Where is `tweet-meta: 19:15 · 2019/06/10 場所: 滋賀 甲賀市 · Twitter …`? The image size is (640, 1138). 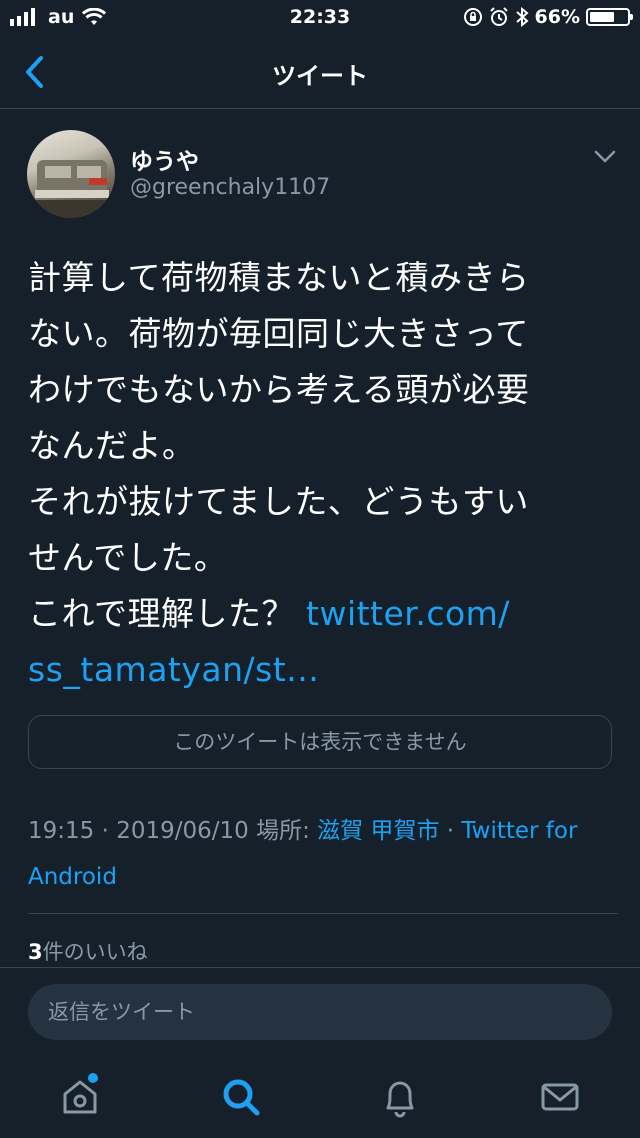 tweet-meta: 19:15 · 2019/06/10 場所: 滋賀 甲賀市 · Twitter … is located at coordinates (323, 854).